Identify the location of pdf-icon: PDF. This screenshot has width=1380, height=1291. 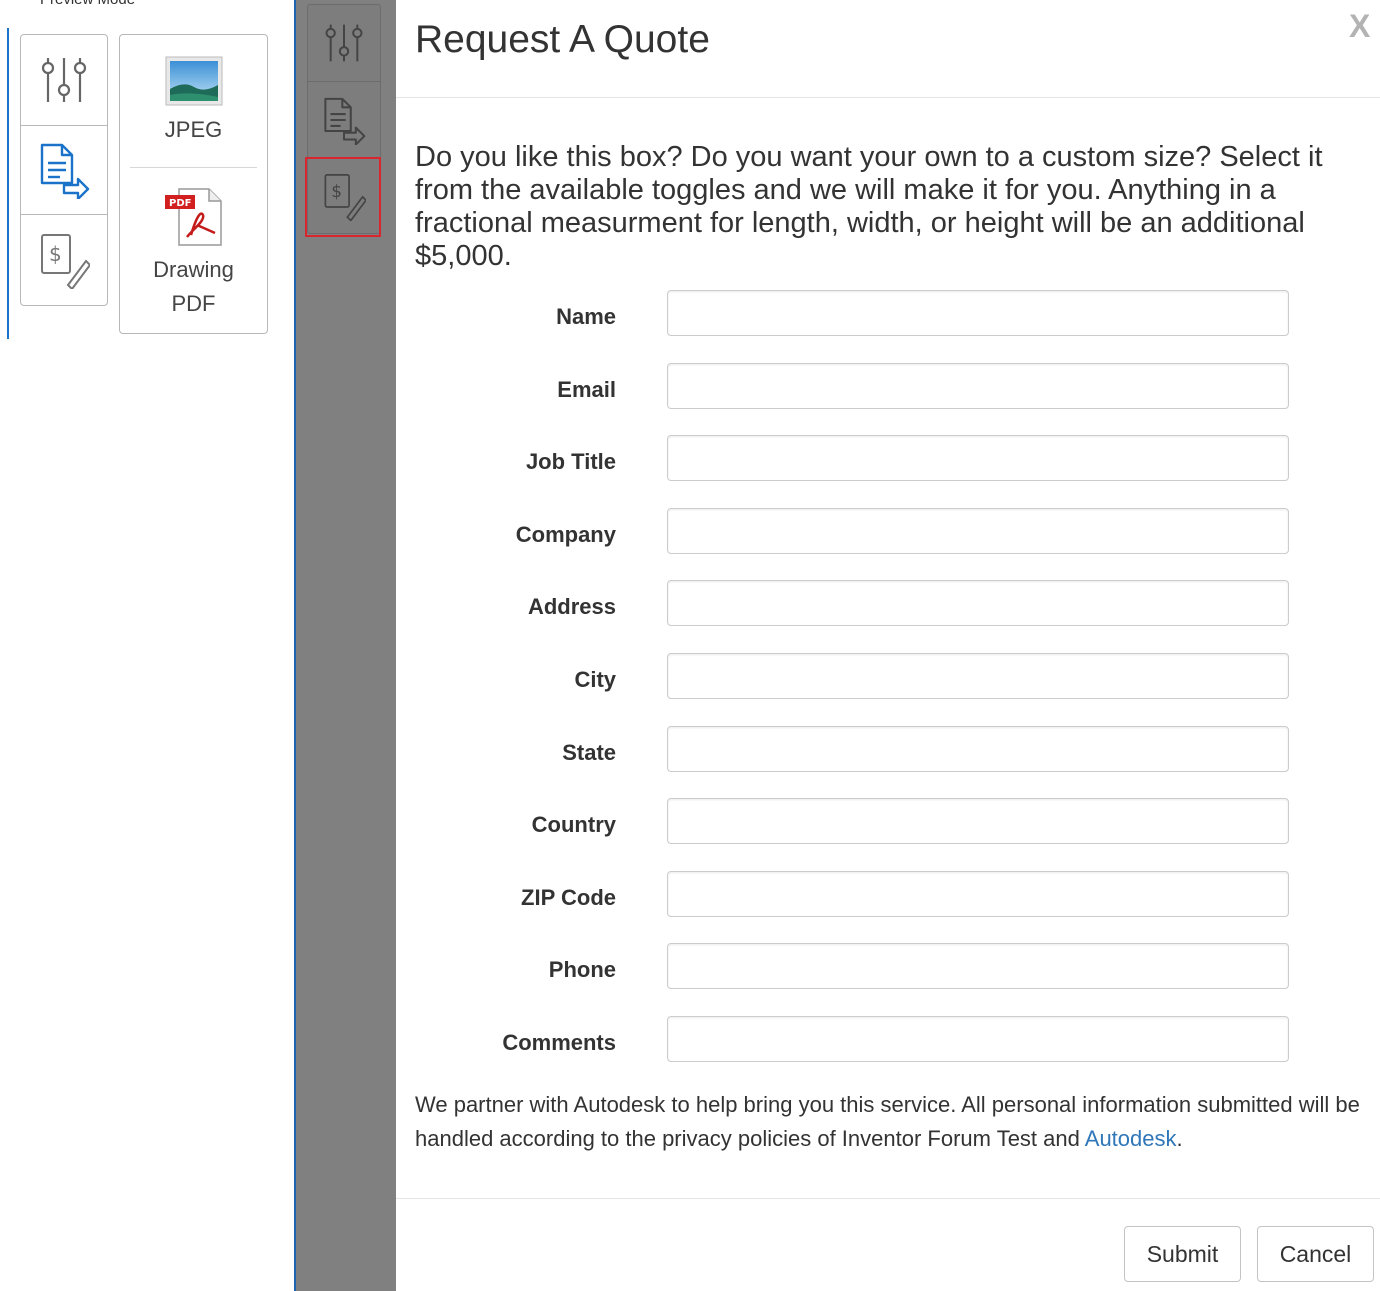
(193, 217).